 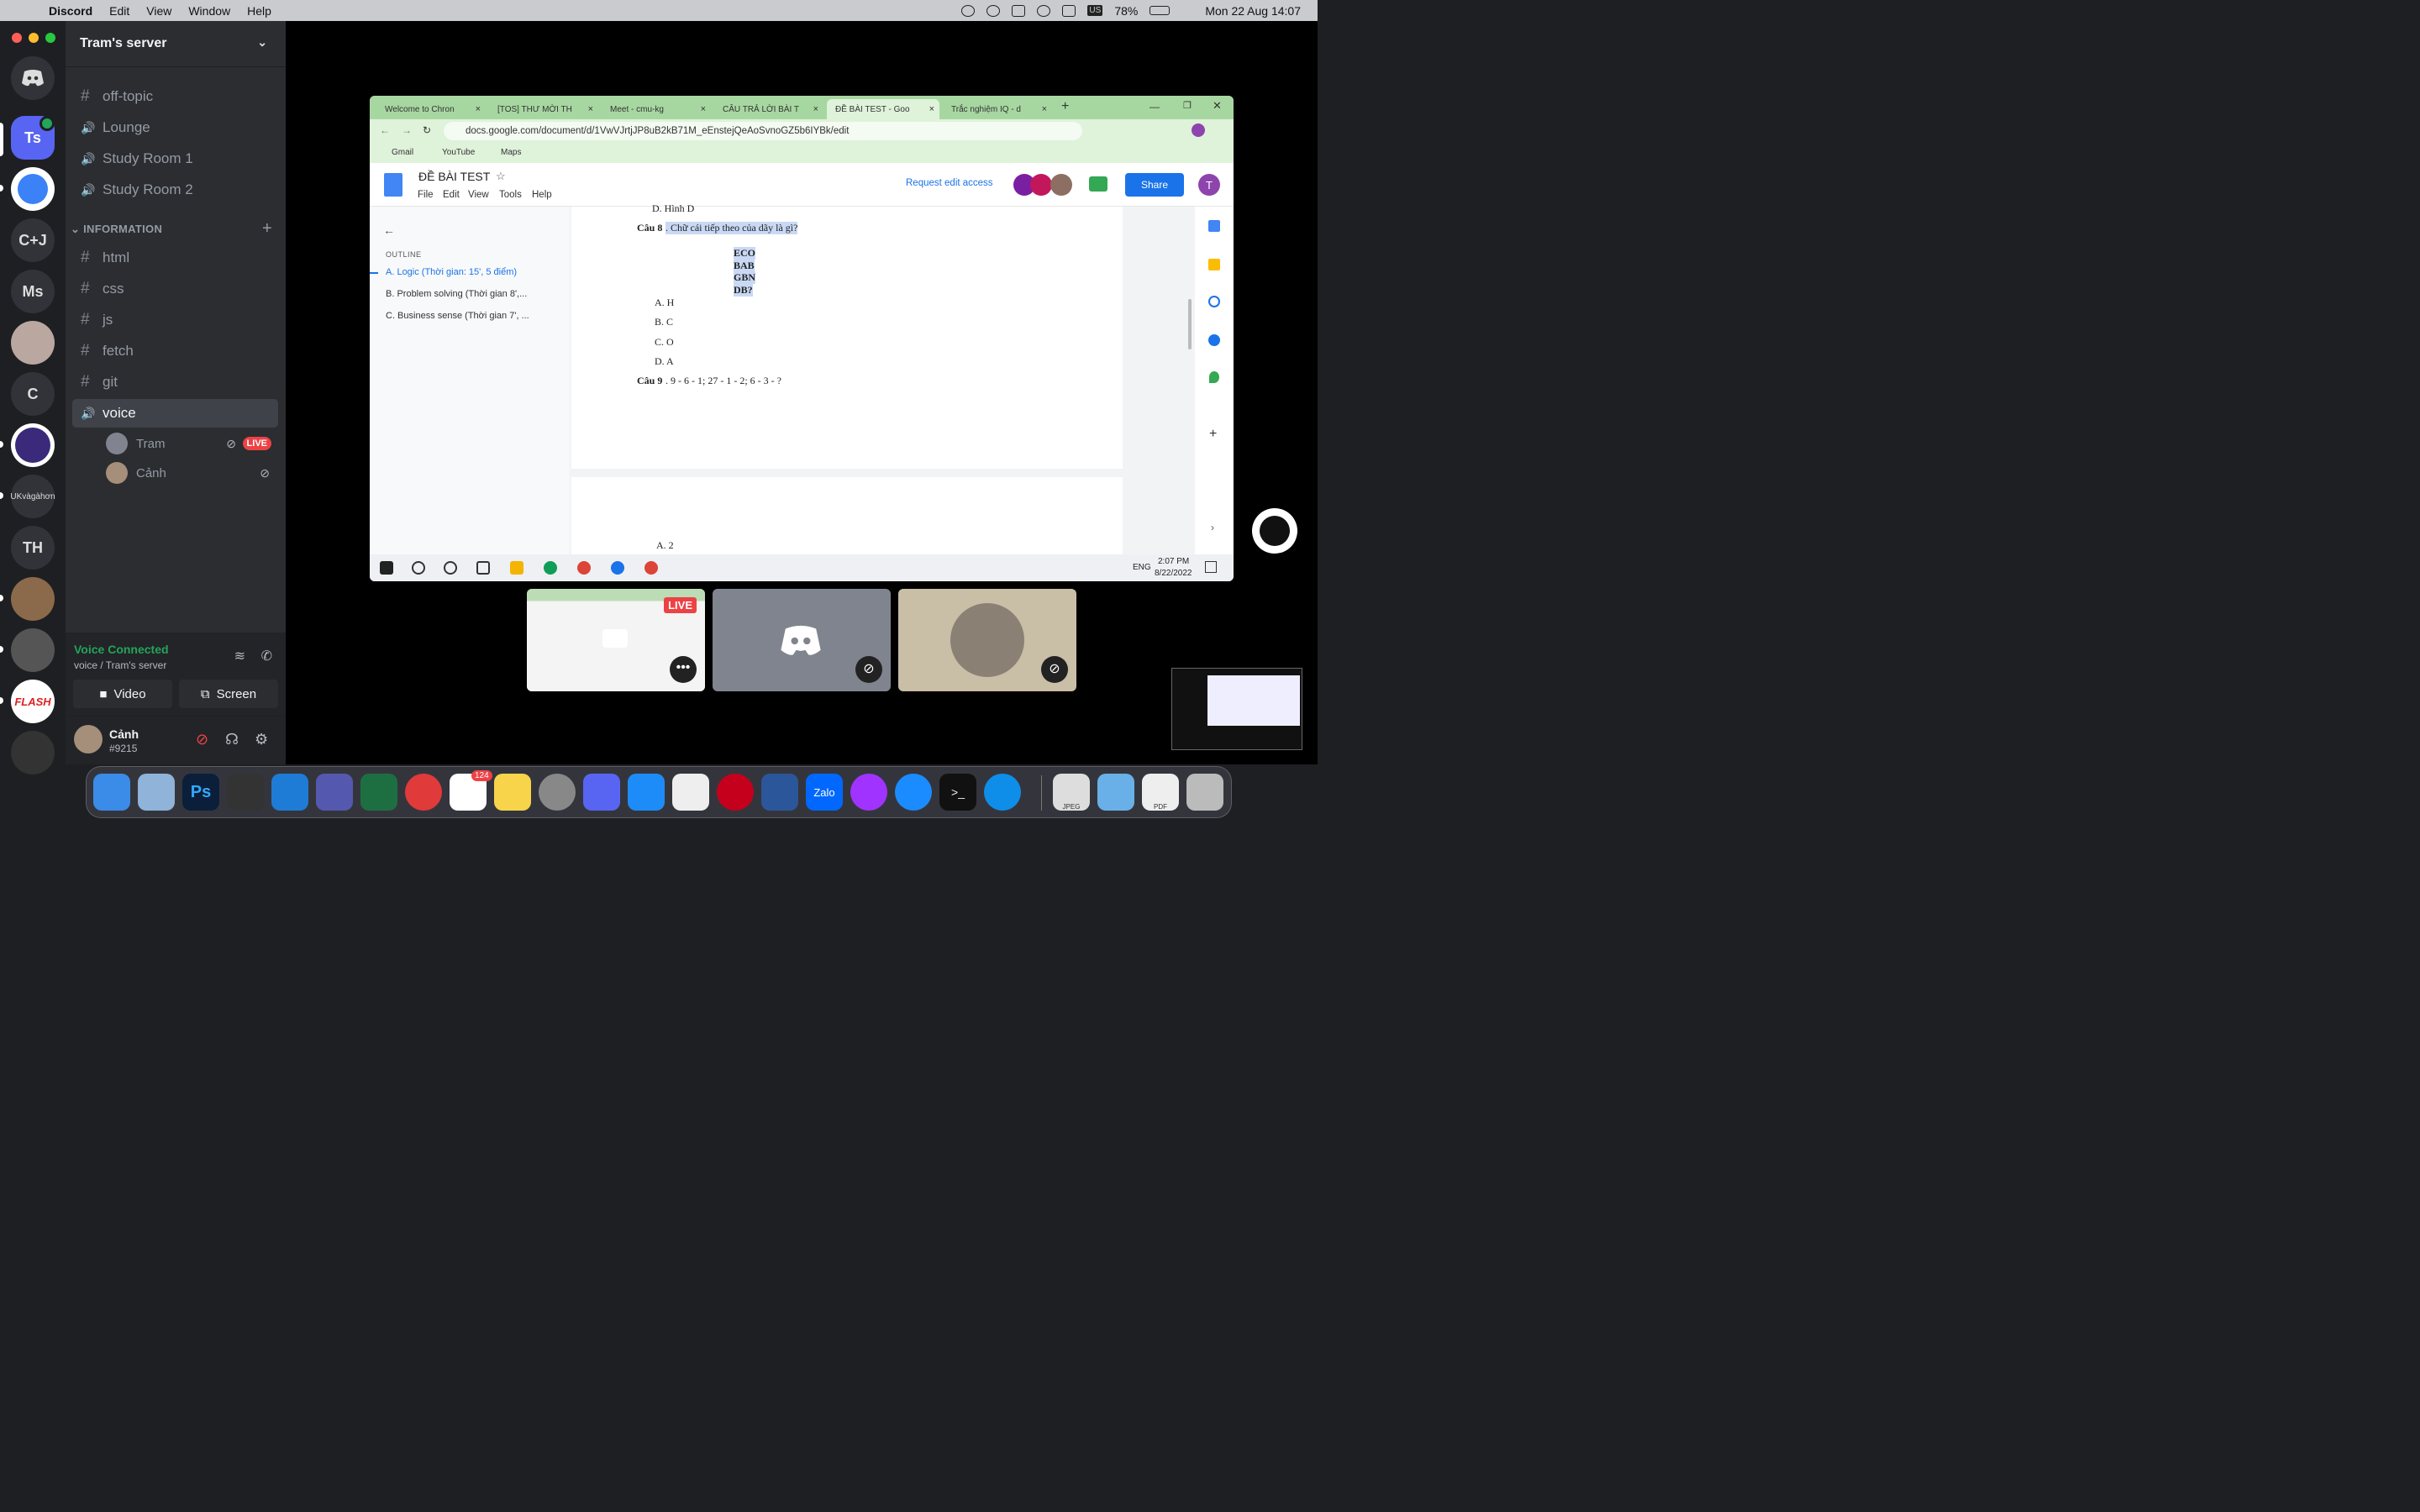 What do you see at coordinates (825, 792) in the screenshot?
I see `zalo-icon: Zalo` at bounding box center [825, 792].